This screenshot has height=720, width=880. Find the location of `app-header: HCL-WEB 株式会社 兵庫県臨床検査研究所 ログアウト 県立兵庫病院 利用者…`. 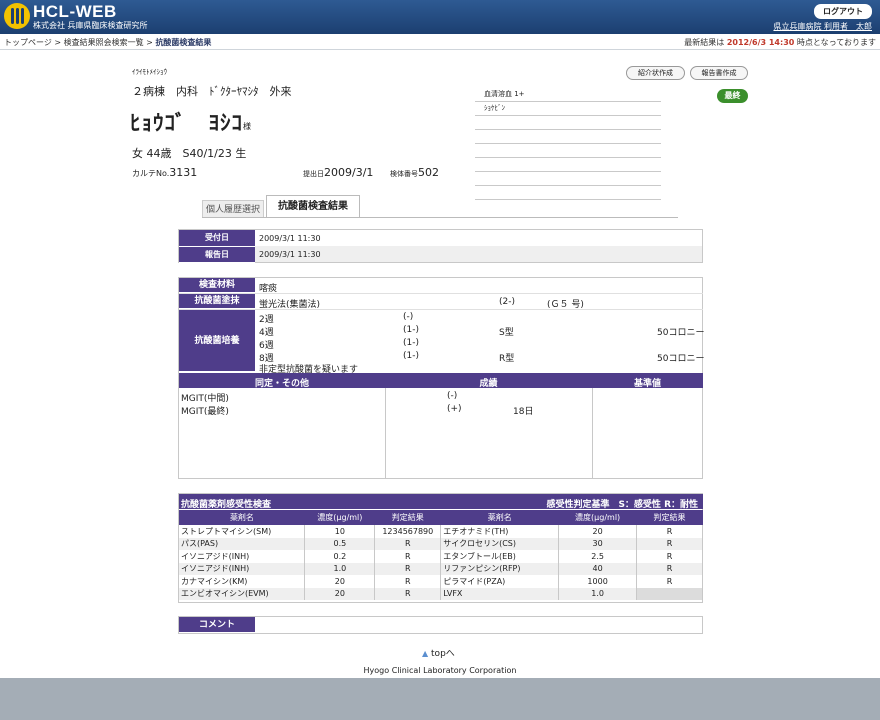

app-header: HCL-WEB 株式会社 兵庫県臨床検査研究所 ログアウト 県立兵庫病院 利用者… is located at coordinates (440, 17).